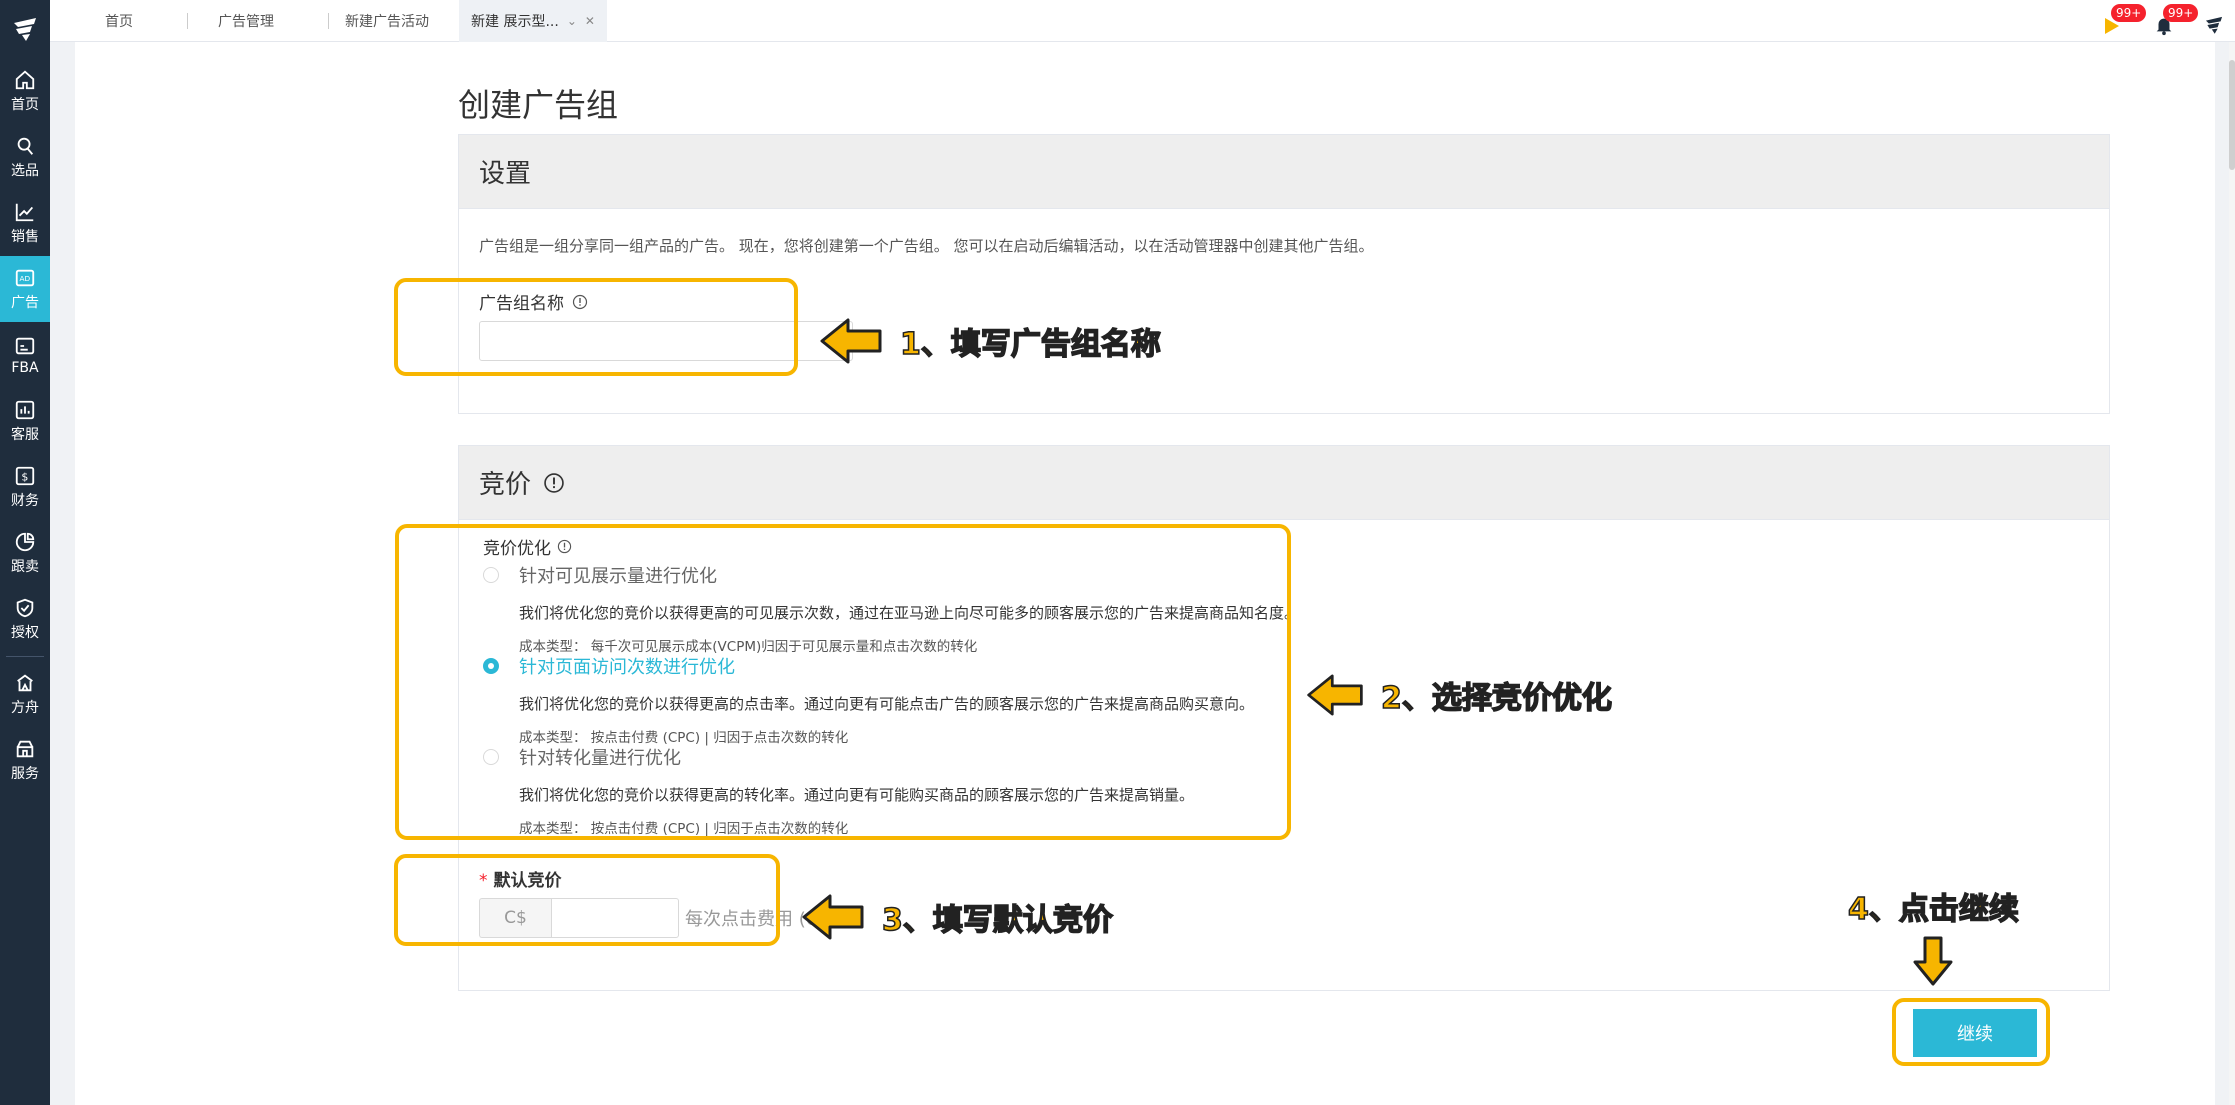 The width and height of the screenshot is (2235, 1105). I want to click on sidebar-item-ark: 方舟, so click(25, 694).